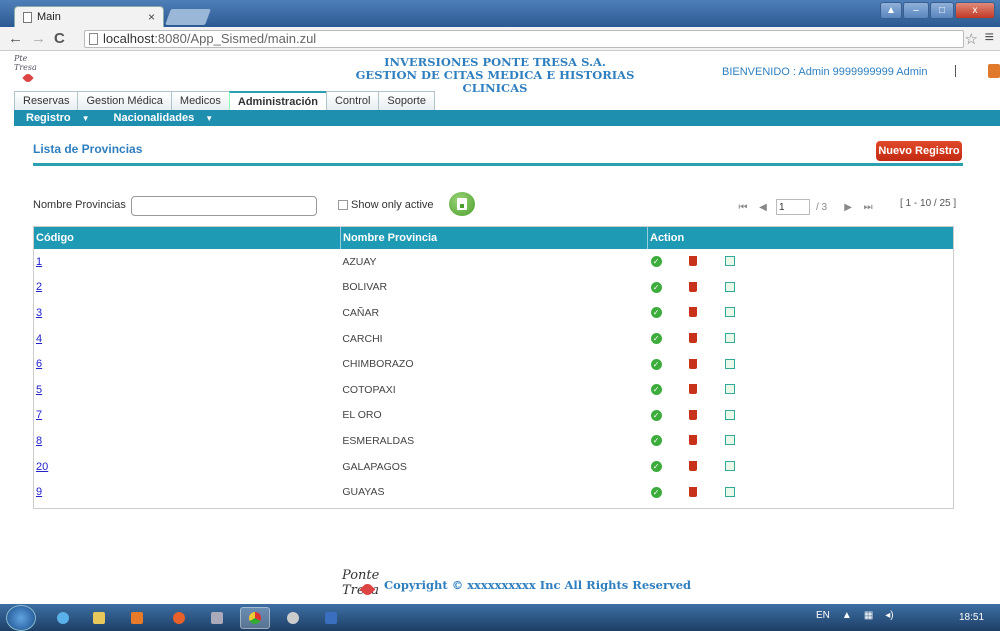 This screenshot has height=631, width=1000. Describe the element at coordinates (825, 72) in the screenshot. I see `welcome-text: BIENVENIDO : Admin 9999999999 Admin` at that location.